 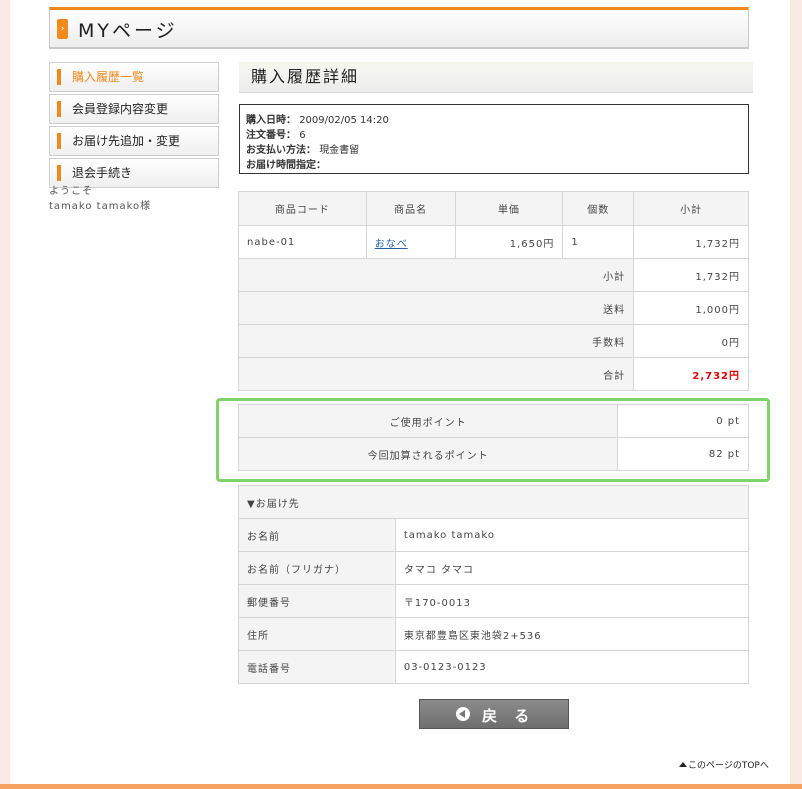 What do you see at coordinates (509, 716) in the screenshot?
I see `back-button-label: 戻 る` at bounding box center [509, 716].